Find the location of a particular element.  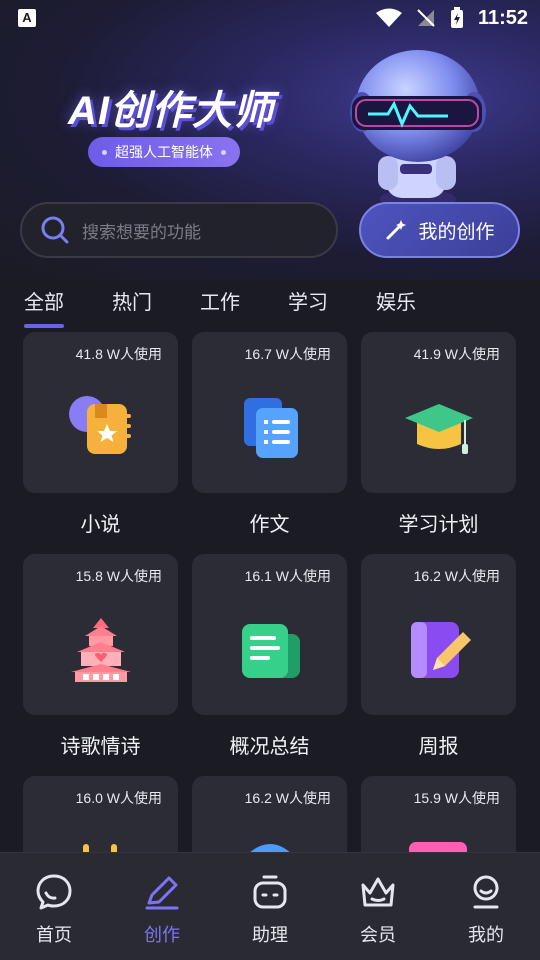

card-label: 周报 is located at coordinates (438, 746).